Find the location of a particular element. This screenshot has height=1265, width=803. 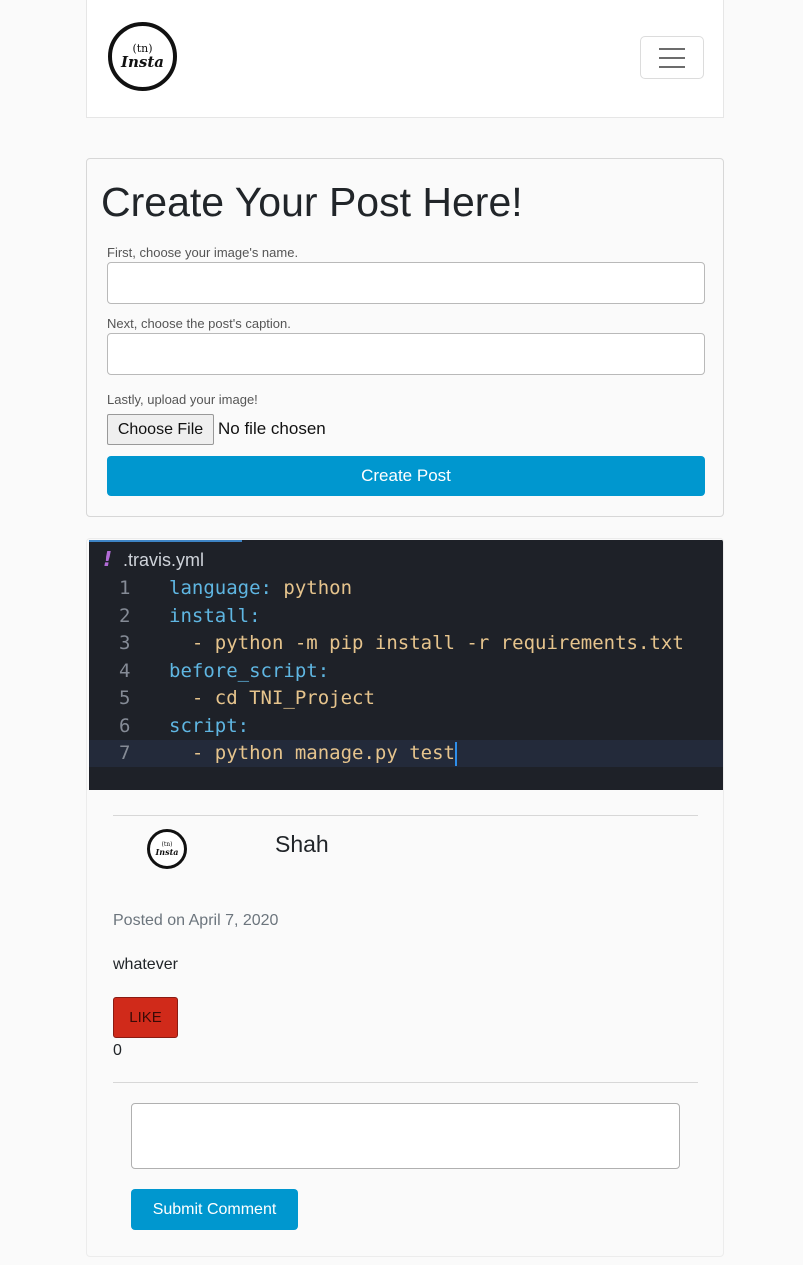

navbar: (tn) Insta is located at coordinates (405, 59).